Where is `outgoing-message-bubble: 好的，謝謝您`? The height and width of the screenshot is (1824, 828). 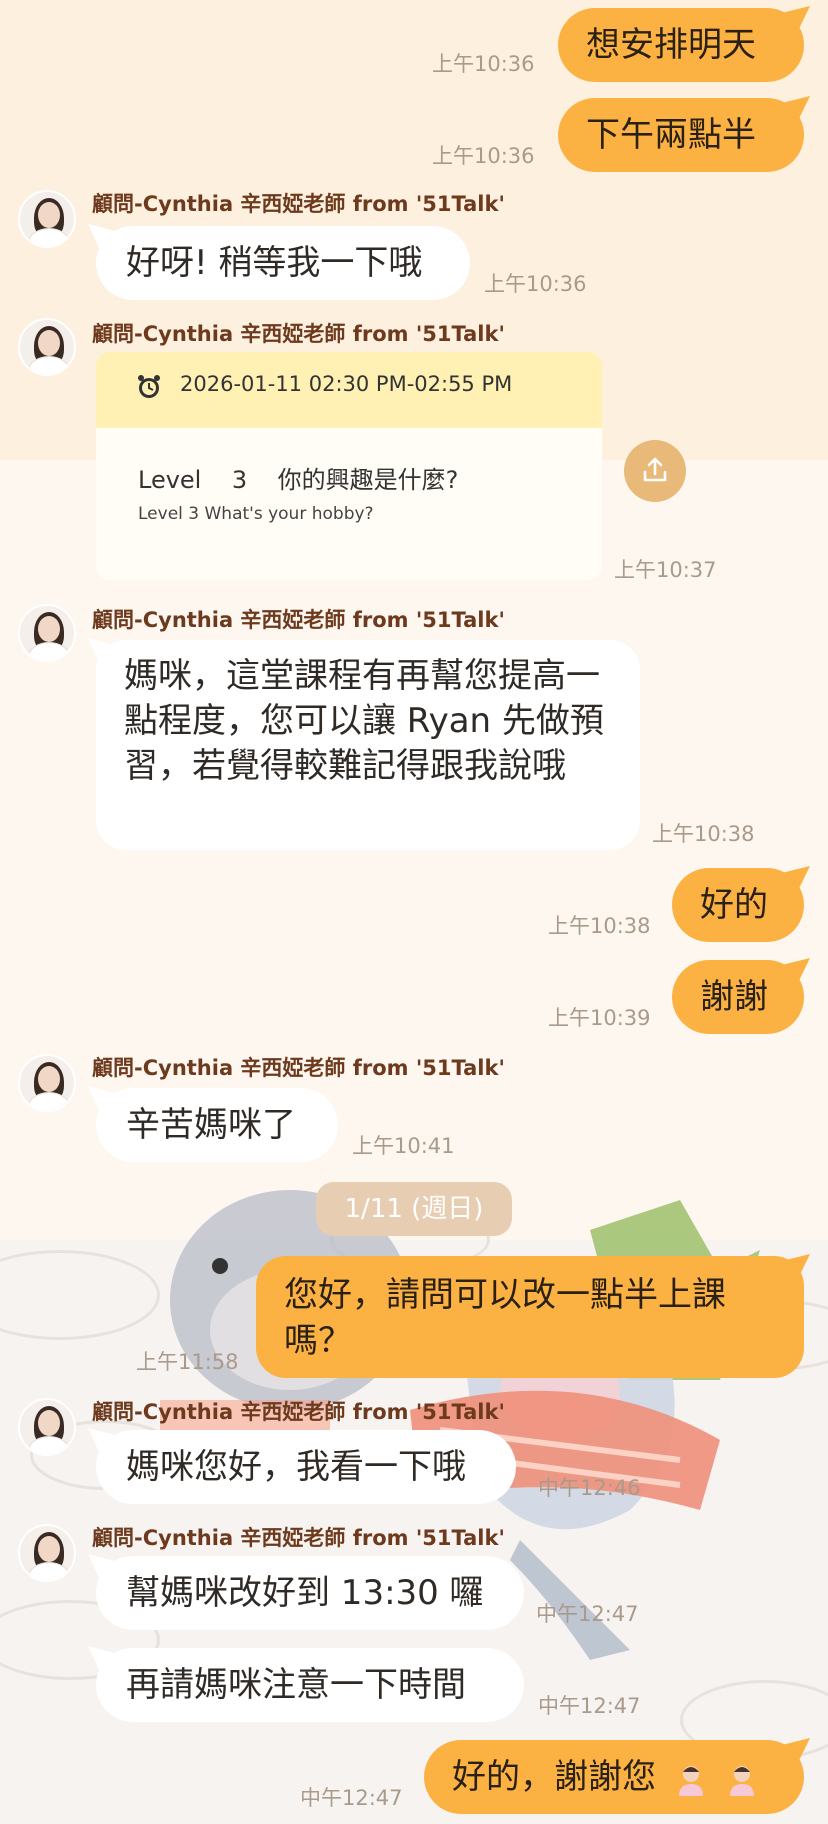
outgoing-message-bubble: 好的，謝謝您 is located at coordinates (614, 1777).